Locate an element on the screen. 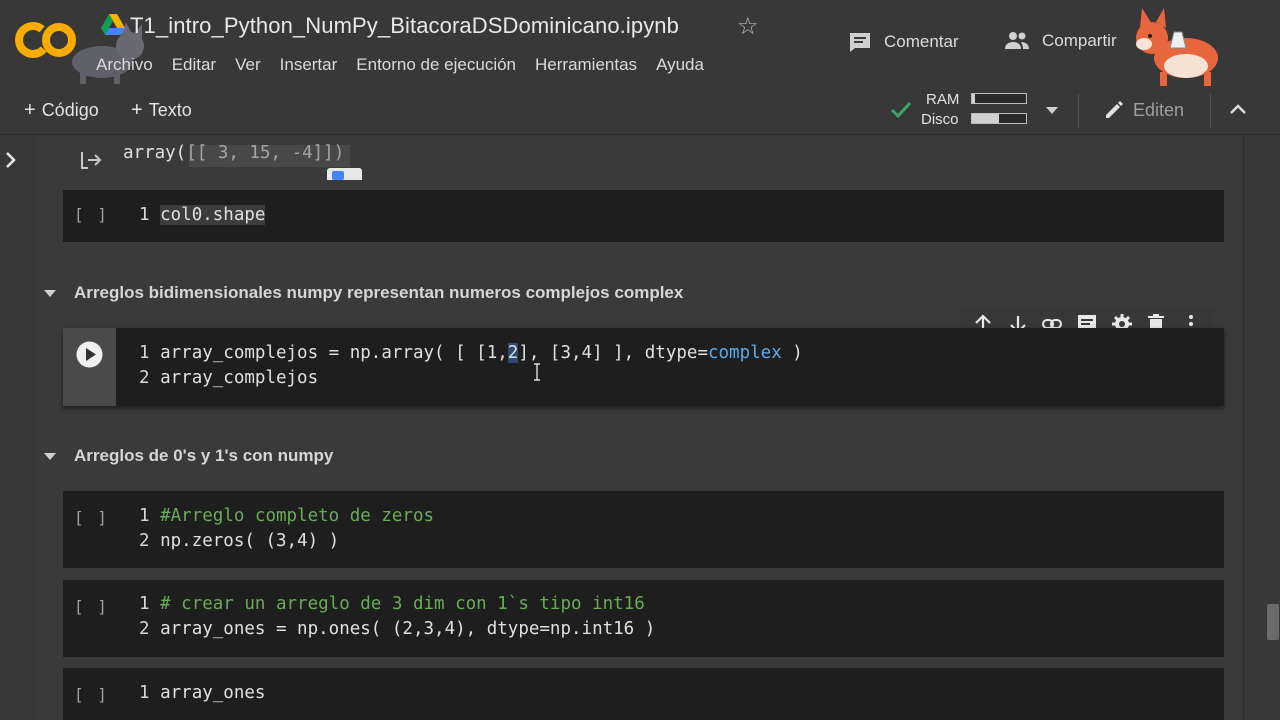  code-line: 1 #Arreglo completo de zeros is located at coordinates (286, 516).